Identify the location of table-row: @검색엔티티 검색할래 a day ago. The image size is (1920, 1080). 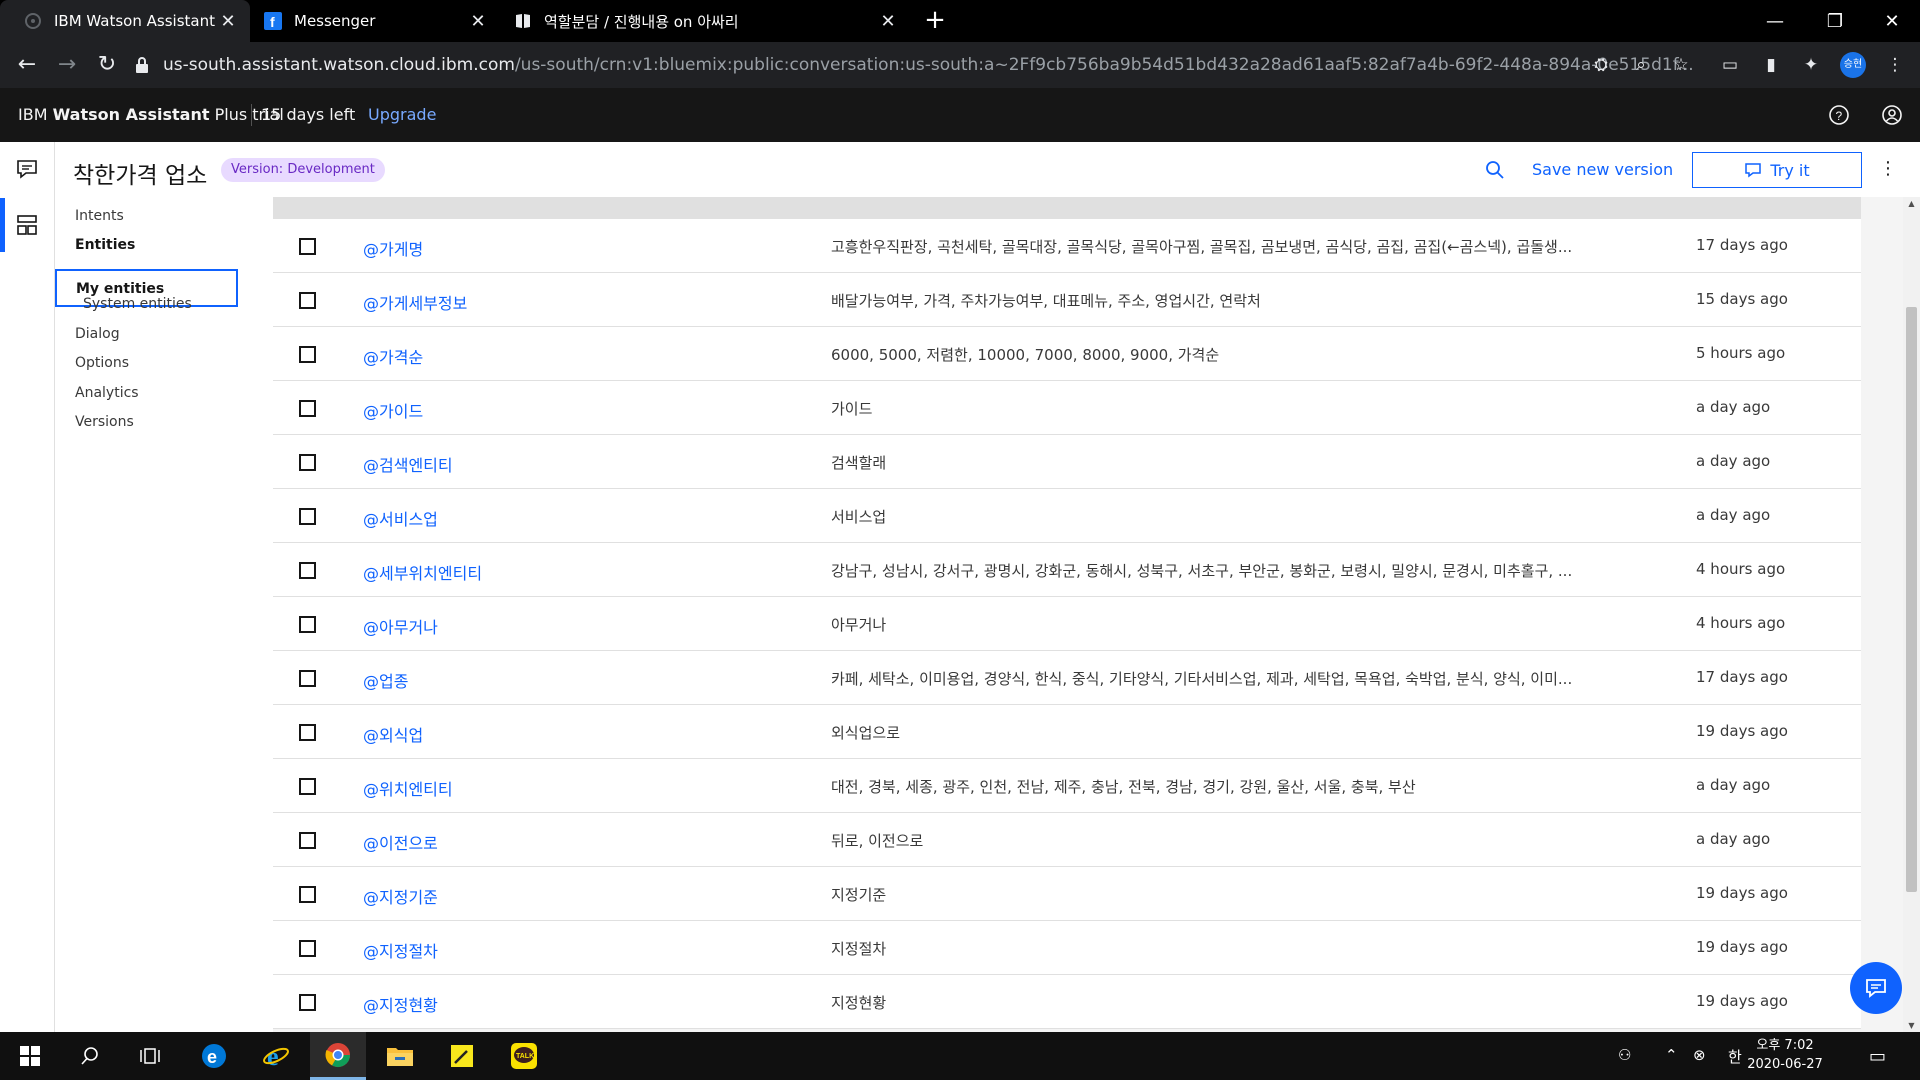
(1067, 462).